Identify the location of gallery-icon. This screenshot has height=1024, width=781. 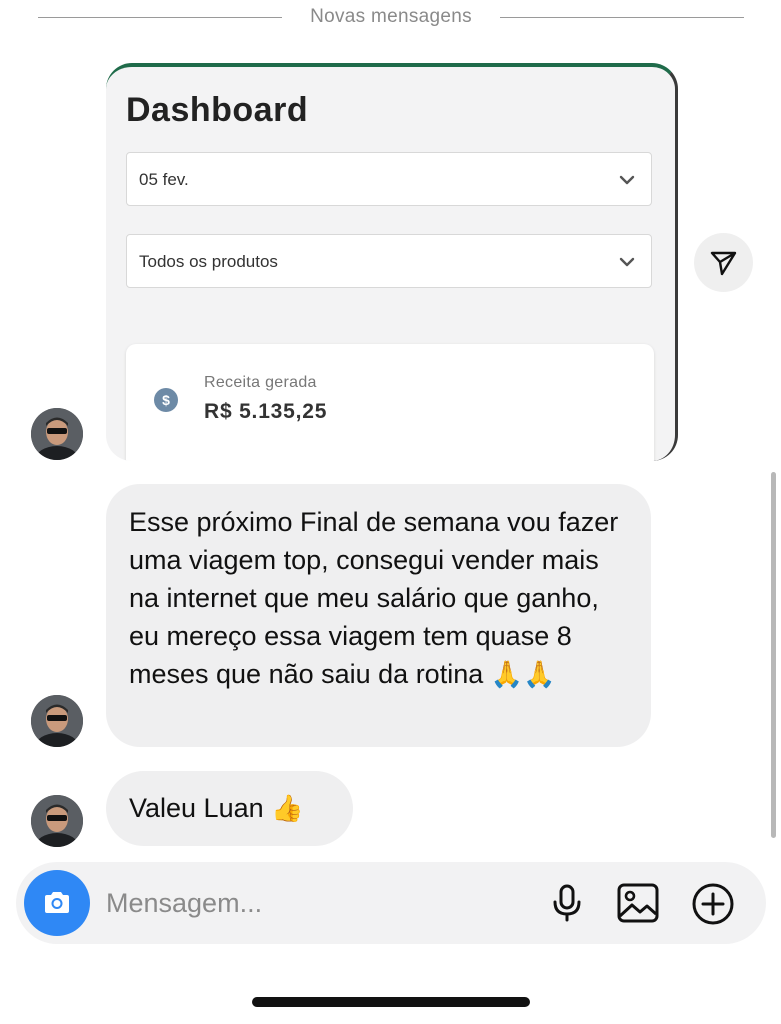
(638, 905).